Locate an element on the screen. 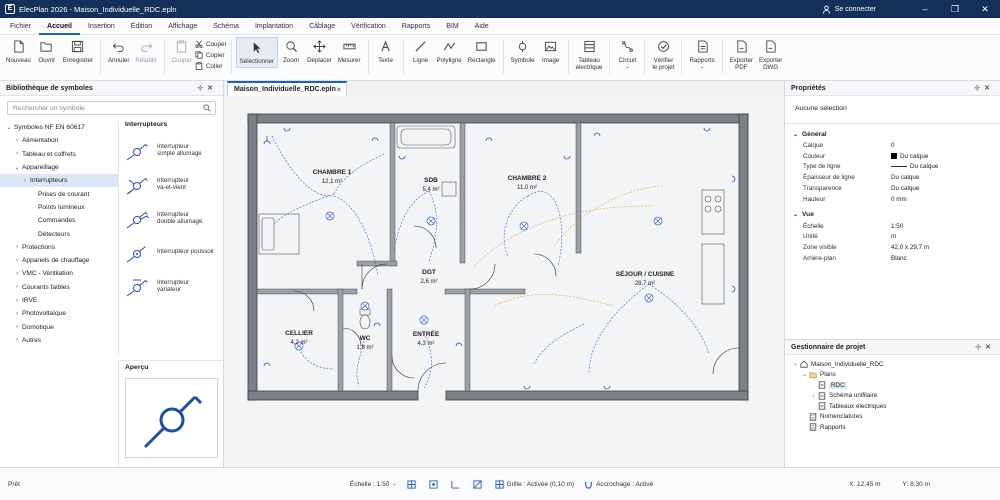 The height and width of the screenshot is (500, 1000). measure-button: Mesurer is located at coordinates (349, 49).